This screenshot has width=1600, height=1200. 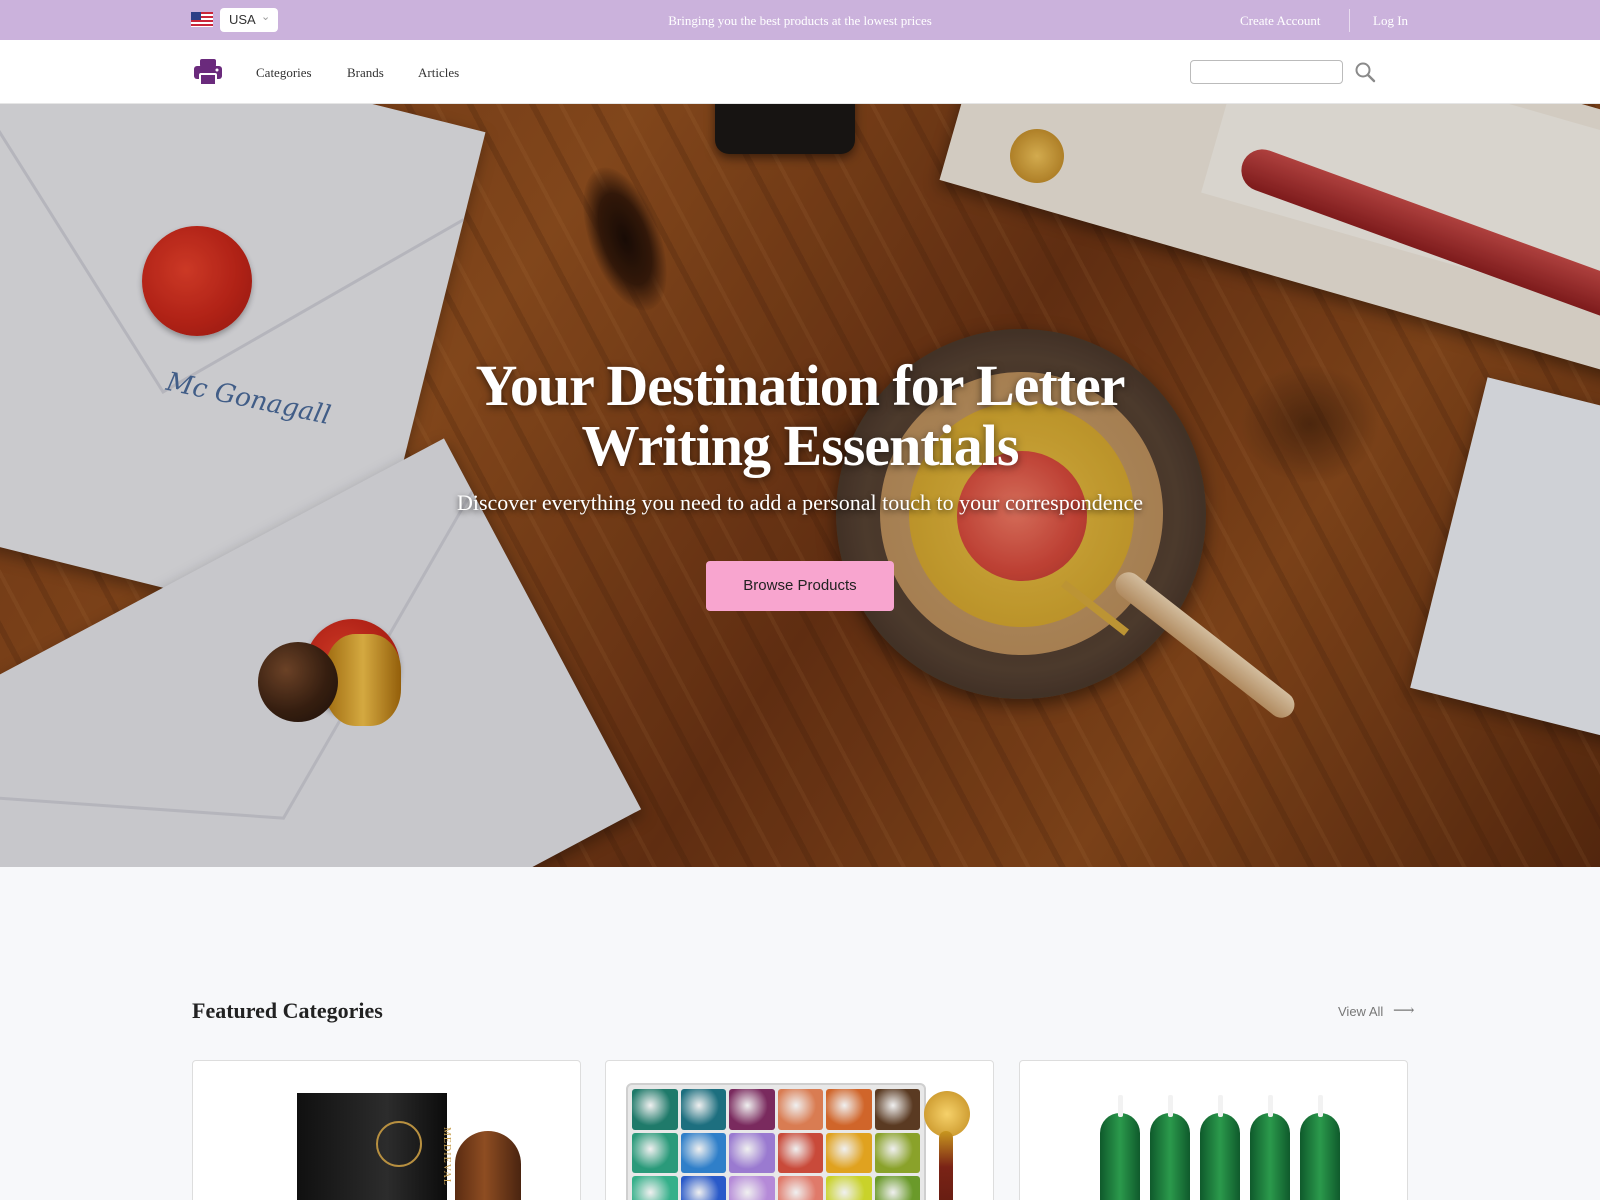 I want to click on hero-title-line: Writing Essentials, so click(x=800, y=445).